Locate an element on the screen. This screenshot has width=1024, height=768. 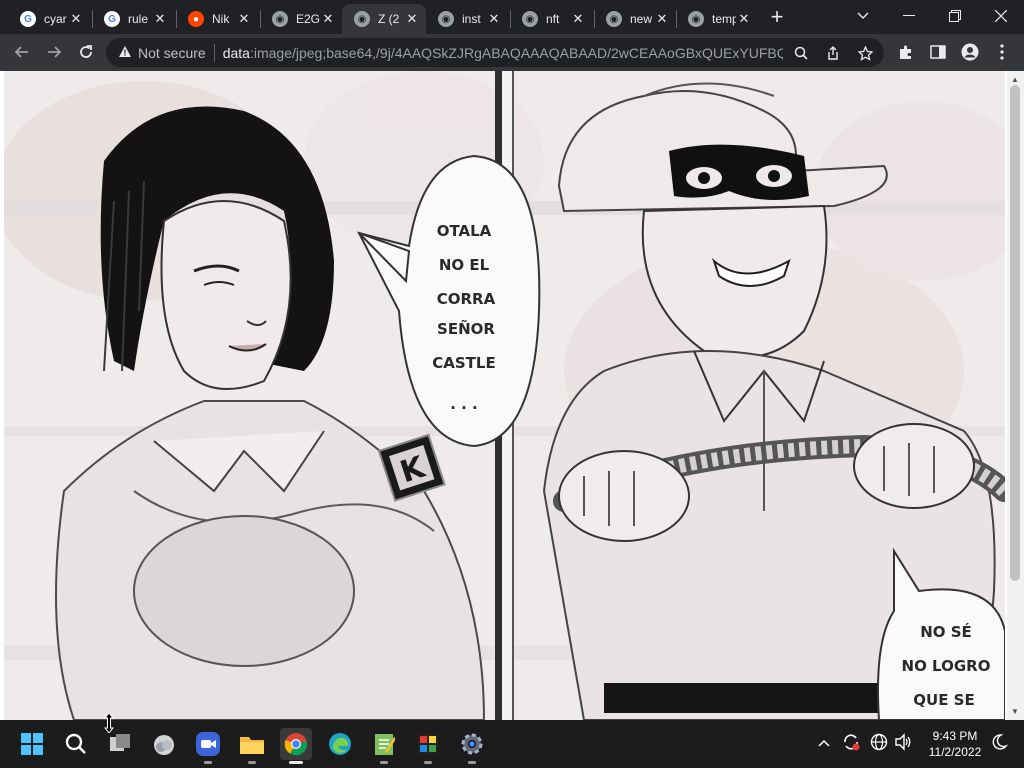
photos-app is located at coordinates (428, 746).